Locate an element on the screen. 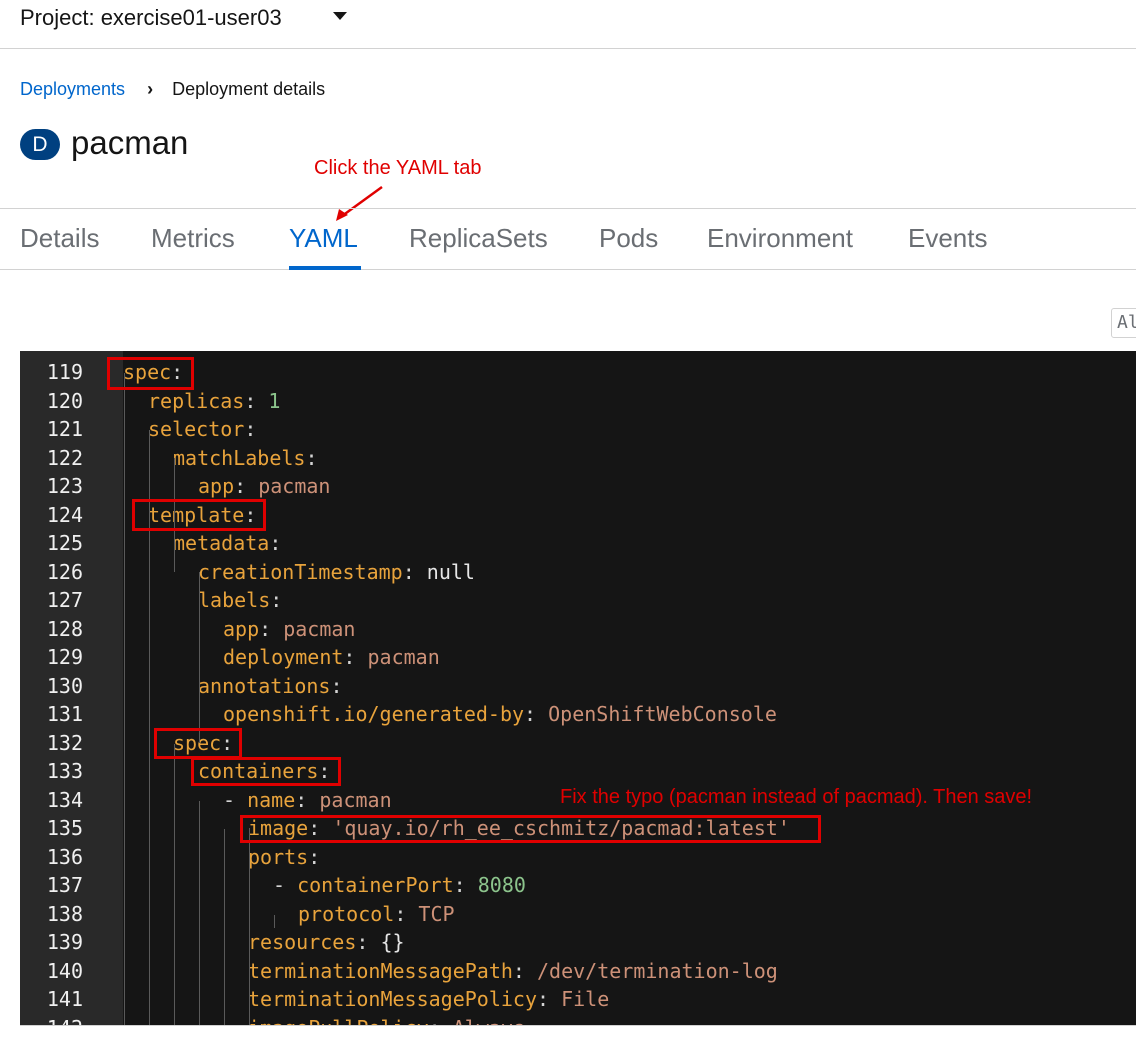  line-number: 142 is located at coordinates (51, 1020).